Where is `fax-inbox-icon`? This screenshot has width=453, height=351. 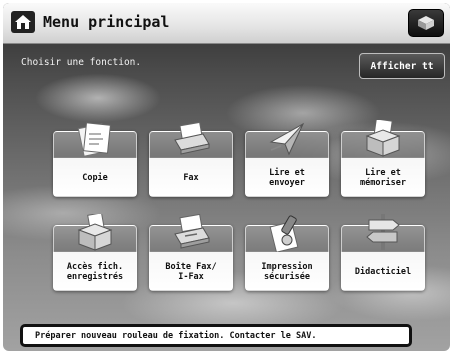
fax-inbox-icon is located at coordinates (192, 231).